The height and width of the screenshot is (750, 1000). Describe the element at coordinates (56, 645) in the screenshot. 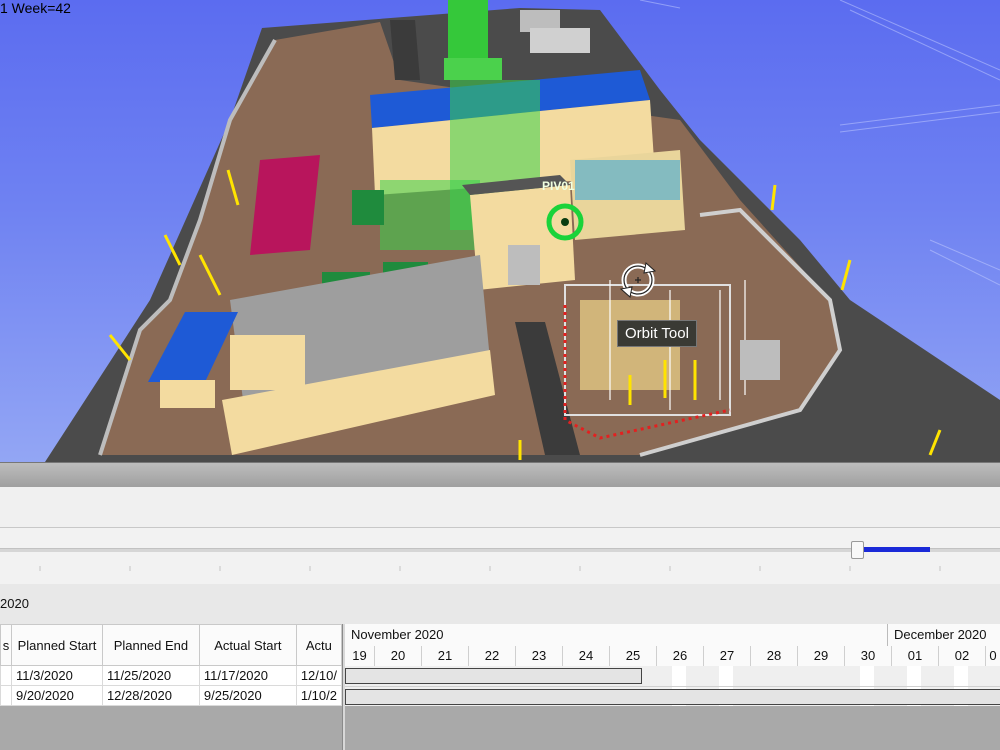

I see `column-header-planned-start: Planned Start` at that location.